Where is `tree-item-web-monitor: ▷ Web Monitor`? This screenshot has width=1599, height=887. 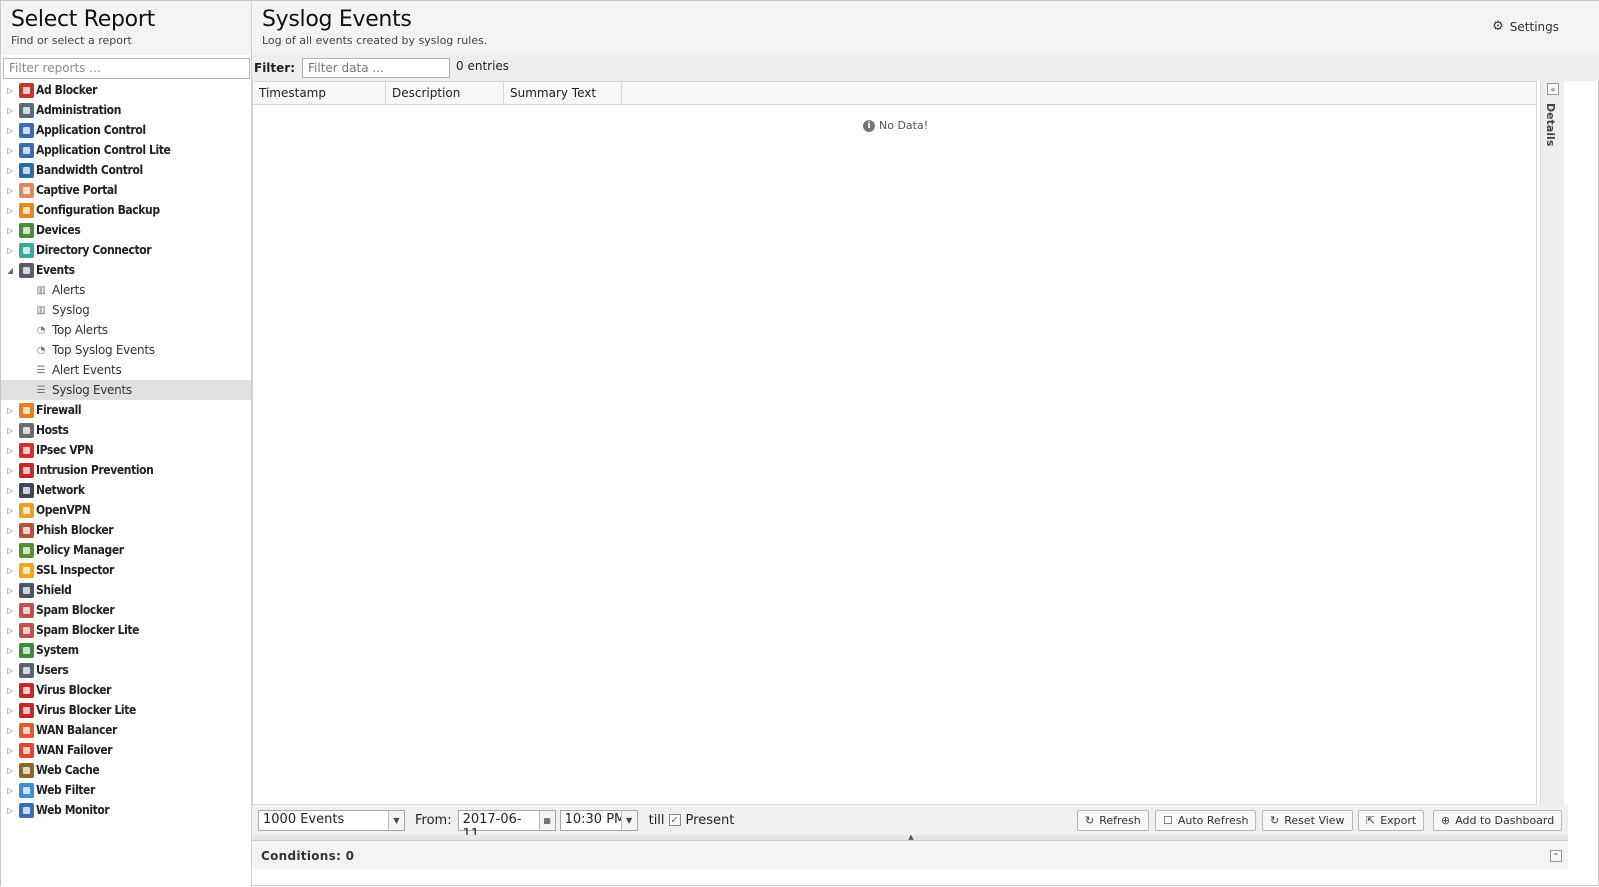
tree-item-web-monitor: ▷ Web Monitor is located at coordinates (126, 810).